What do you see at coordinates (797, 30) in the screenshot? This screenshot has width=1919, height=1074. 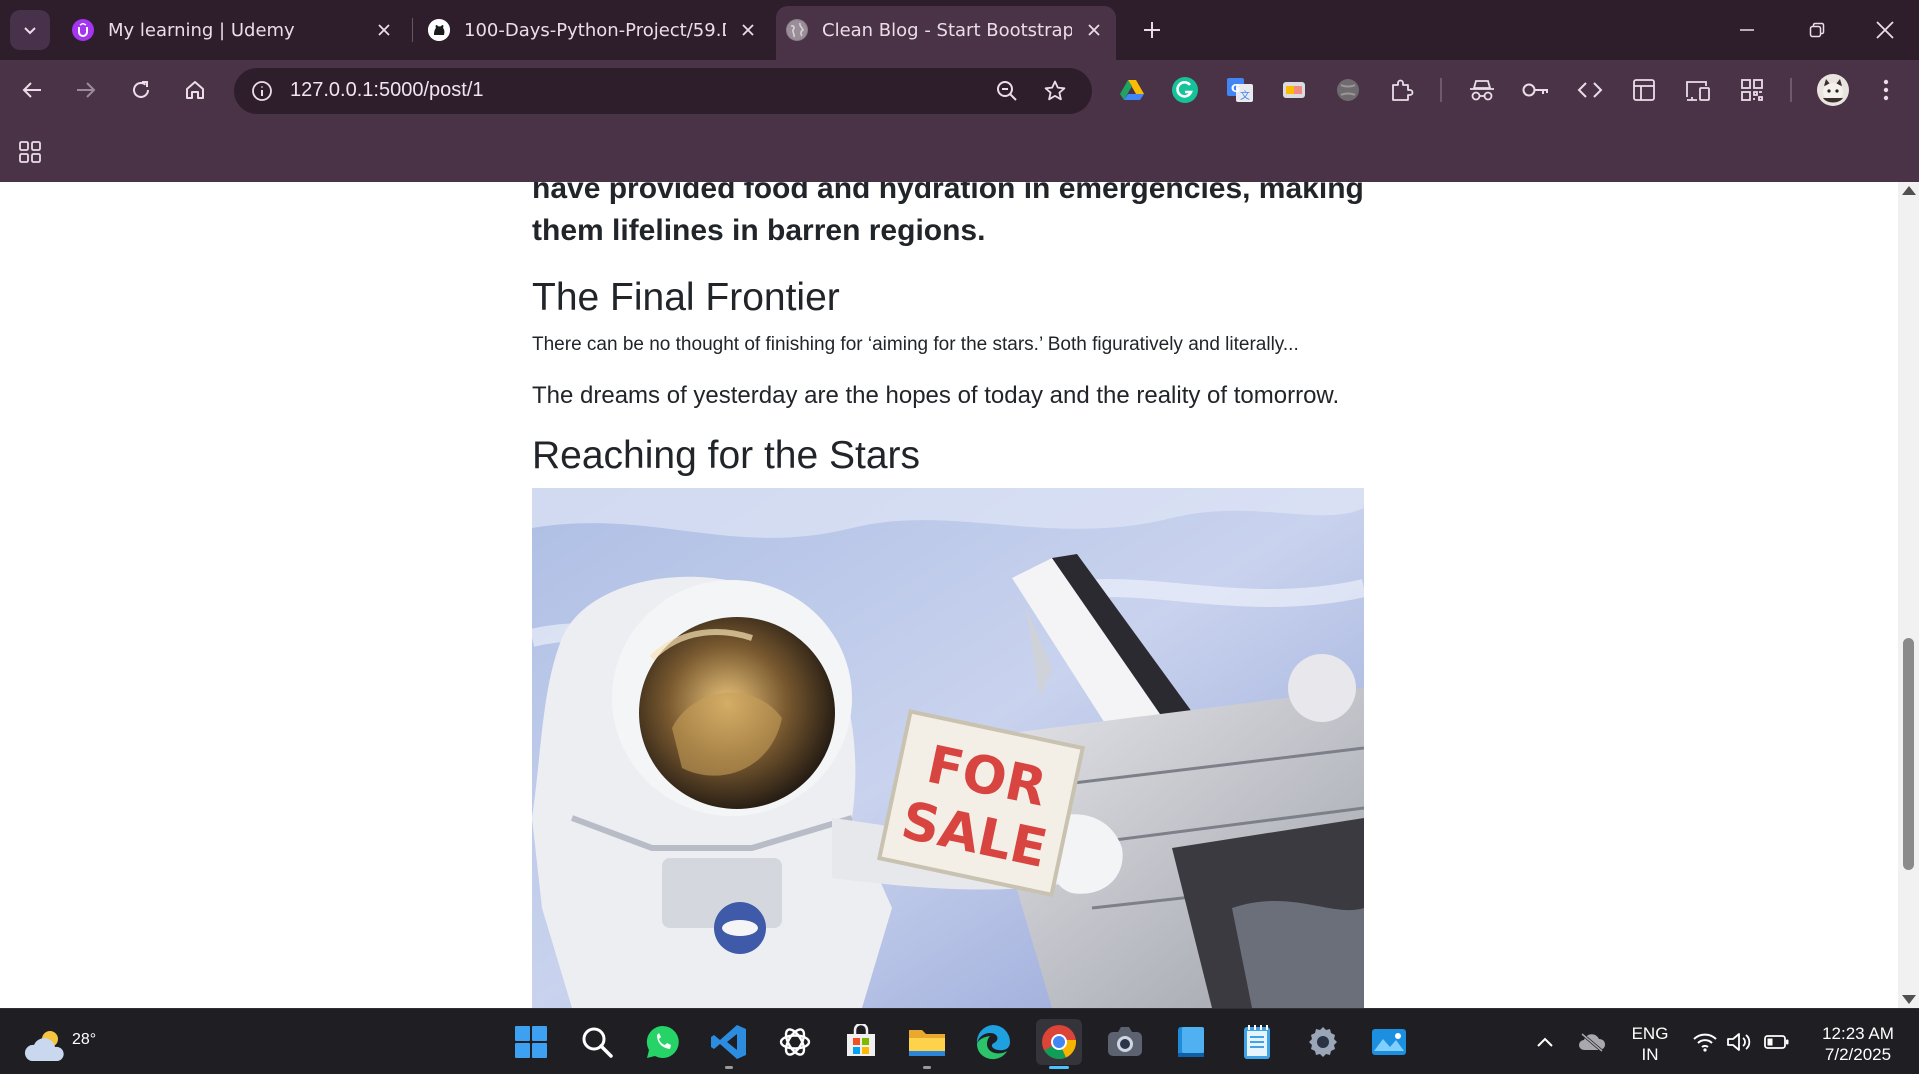 I see `globe-icon` at bounding box center [797, 30].